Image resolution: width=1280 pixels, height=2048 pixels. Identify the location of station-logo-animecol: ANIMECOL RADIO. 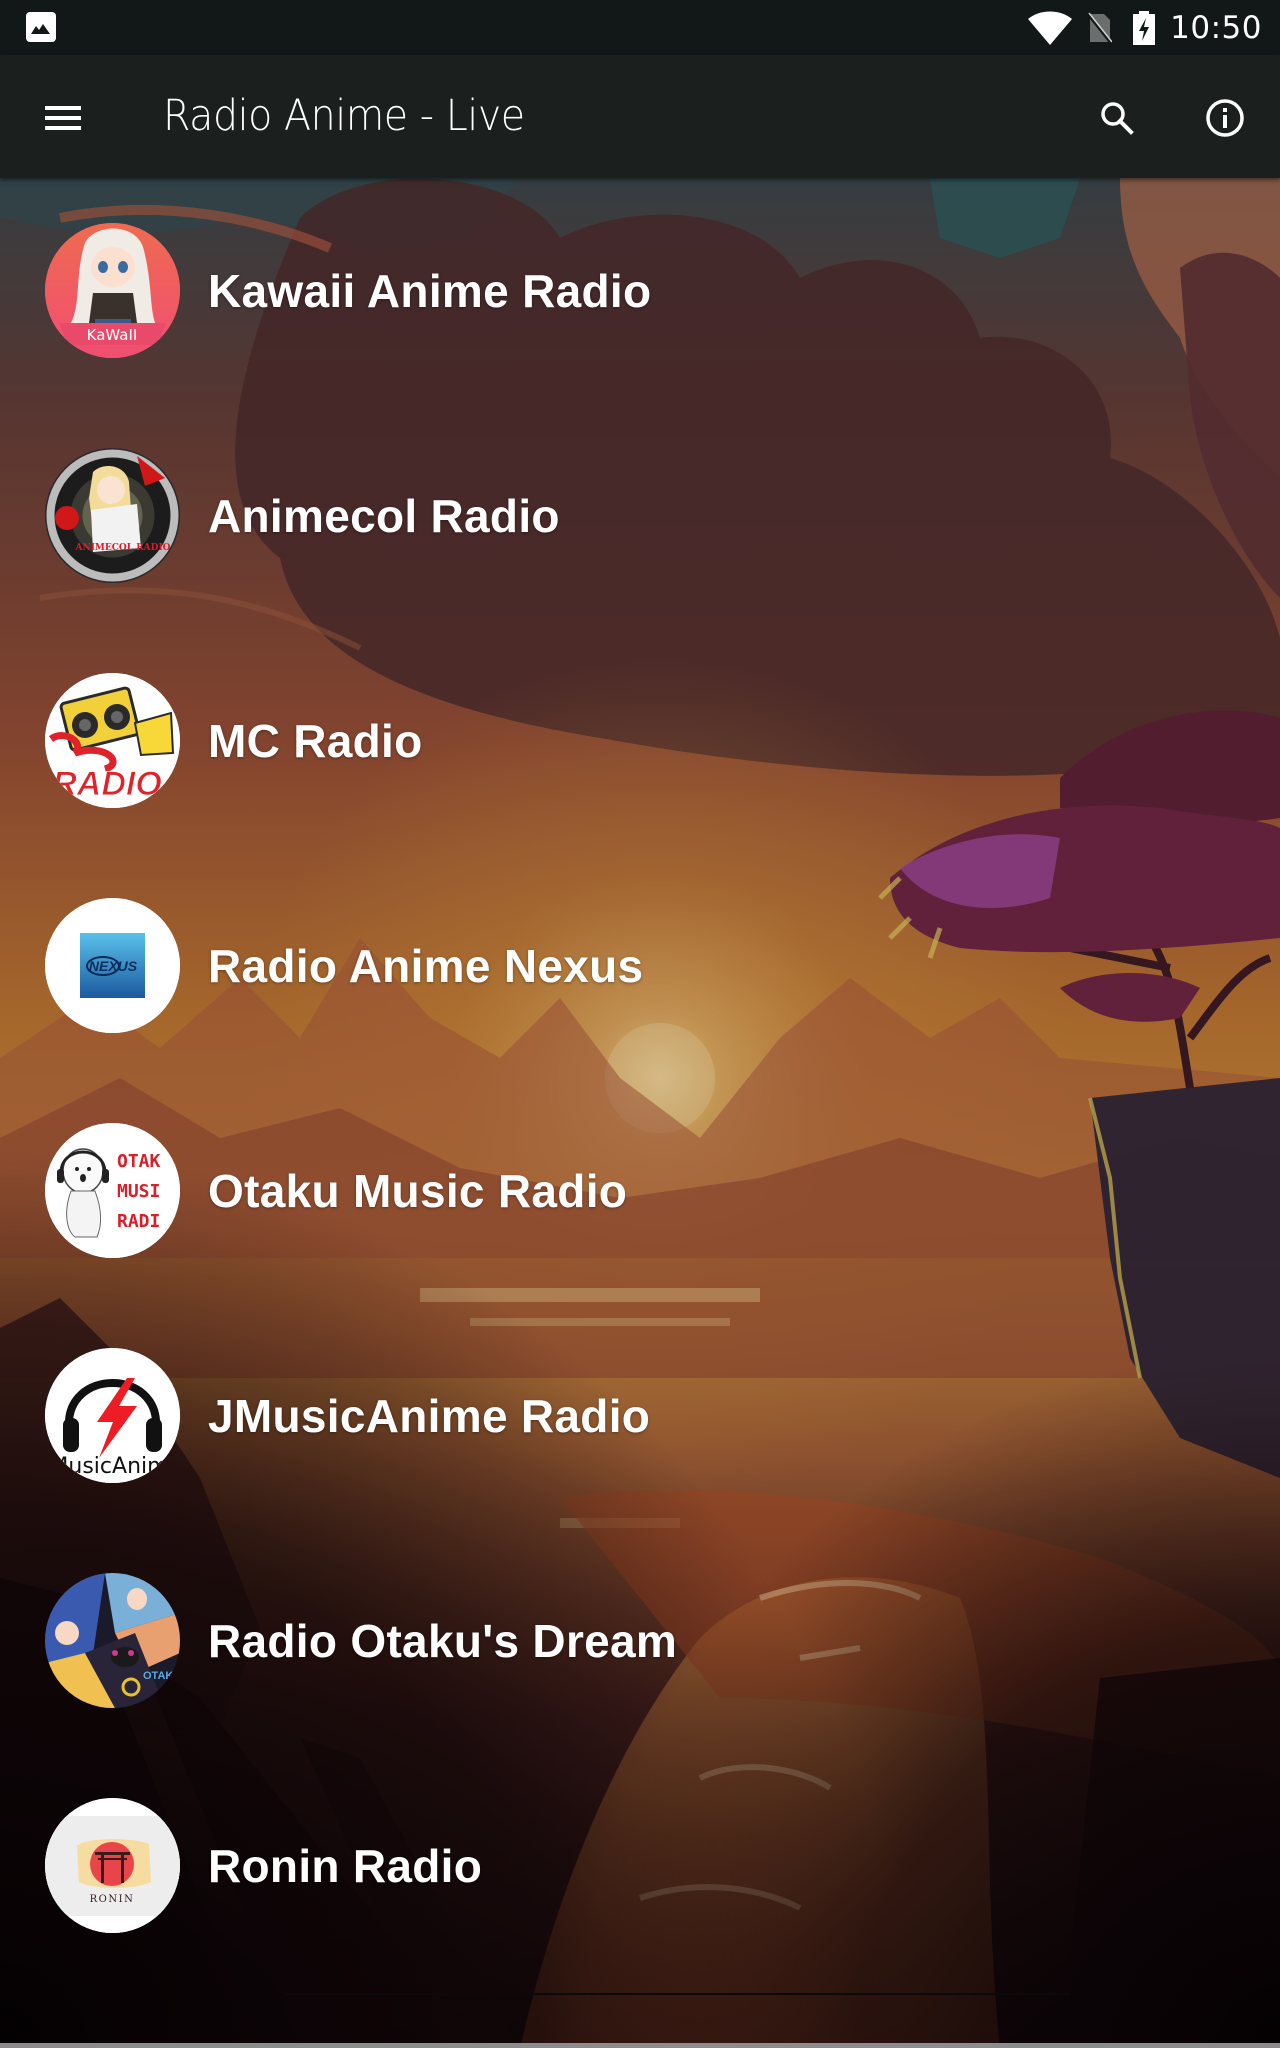
(112, 515).